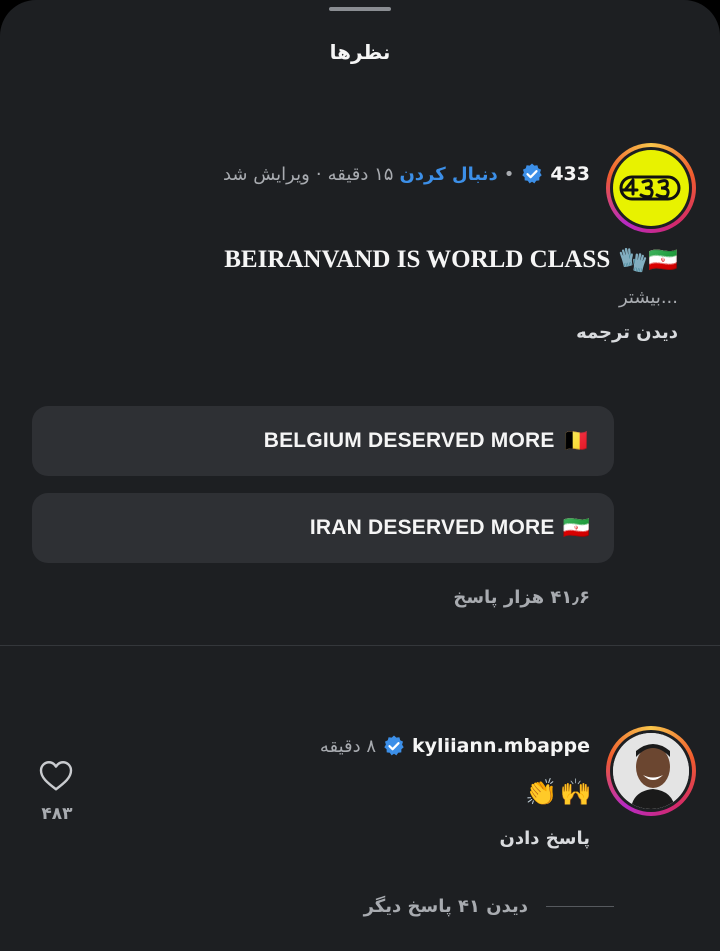 The image size is (720, 951). I want to click on post-caption: 🧤🇮🇷 BEIRANVAND IS WORLD CLASS, so click(451, 260).